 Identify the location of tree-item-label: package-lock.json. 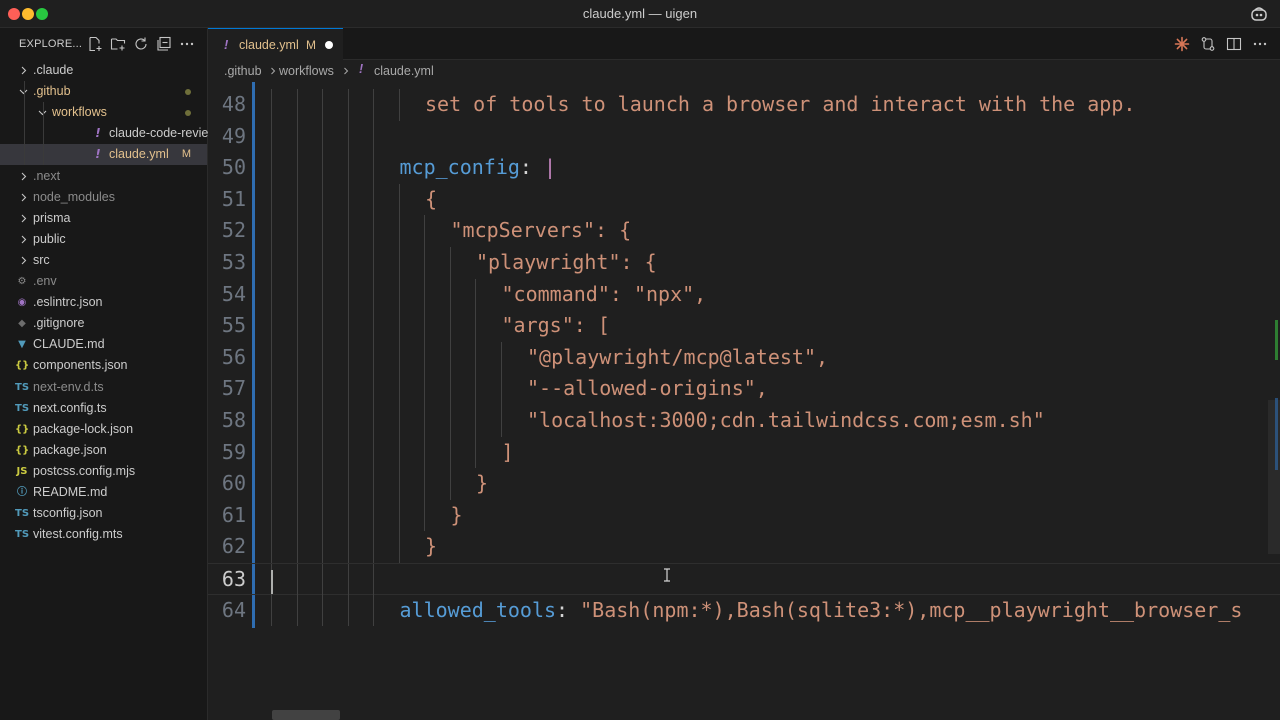
(83, 428).